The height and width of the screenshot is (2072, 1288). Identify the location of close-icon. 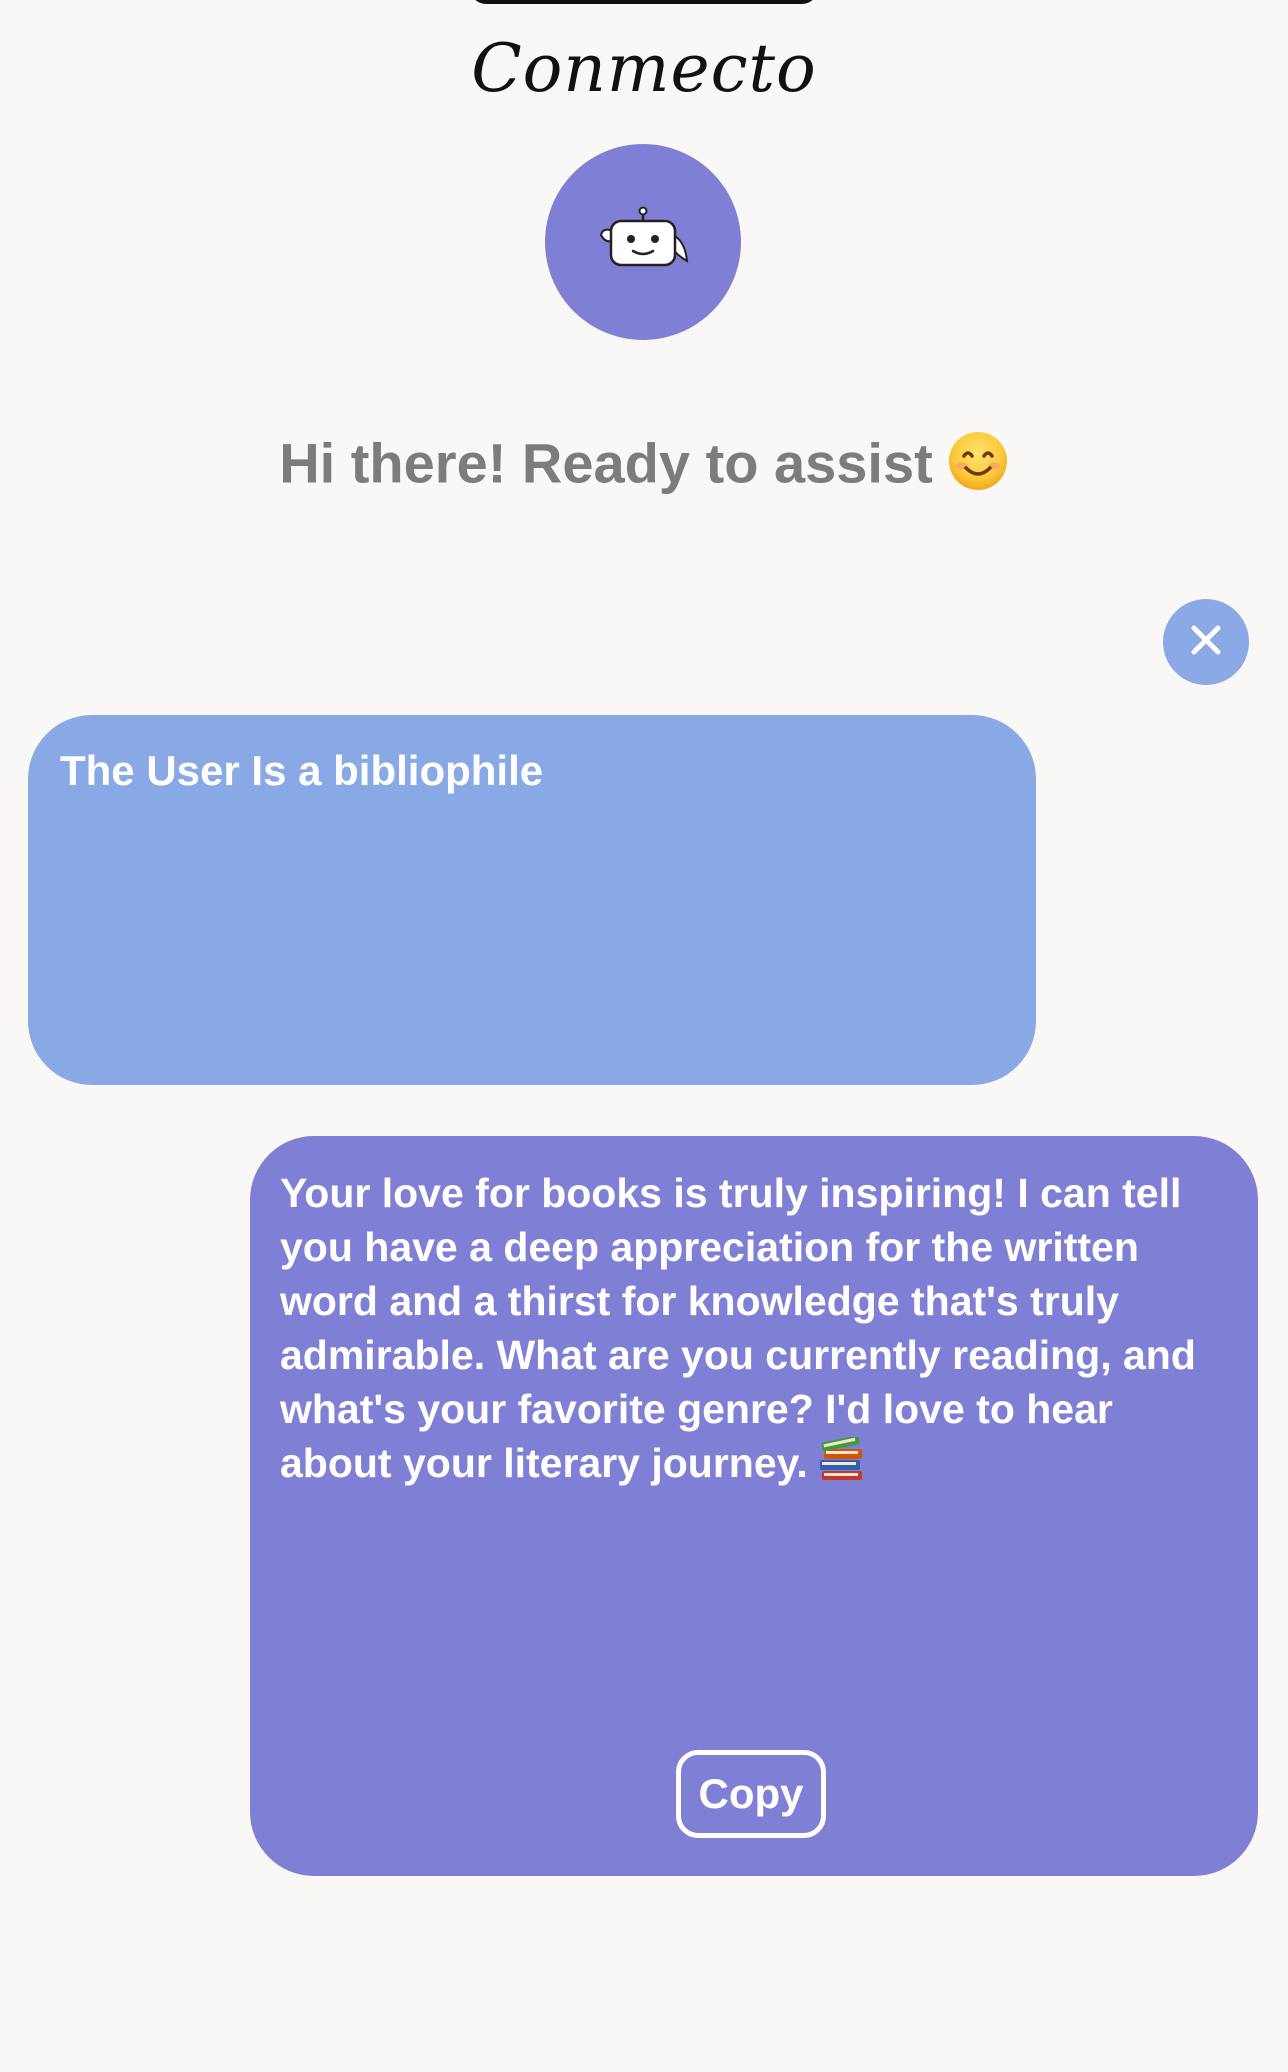
(1206, 642).